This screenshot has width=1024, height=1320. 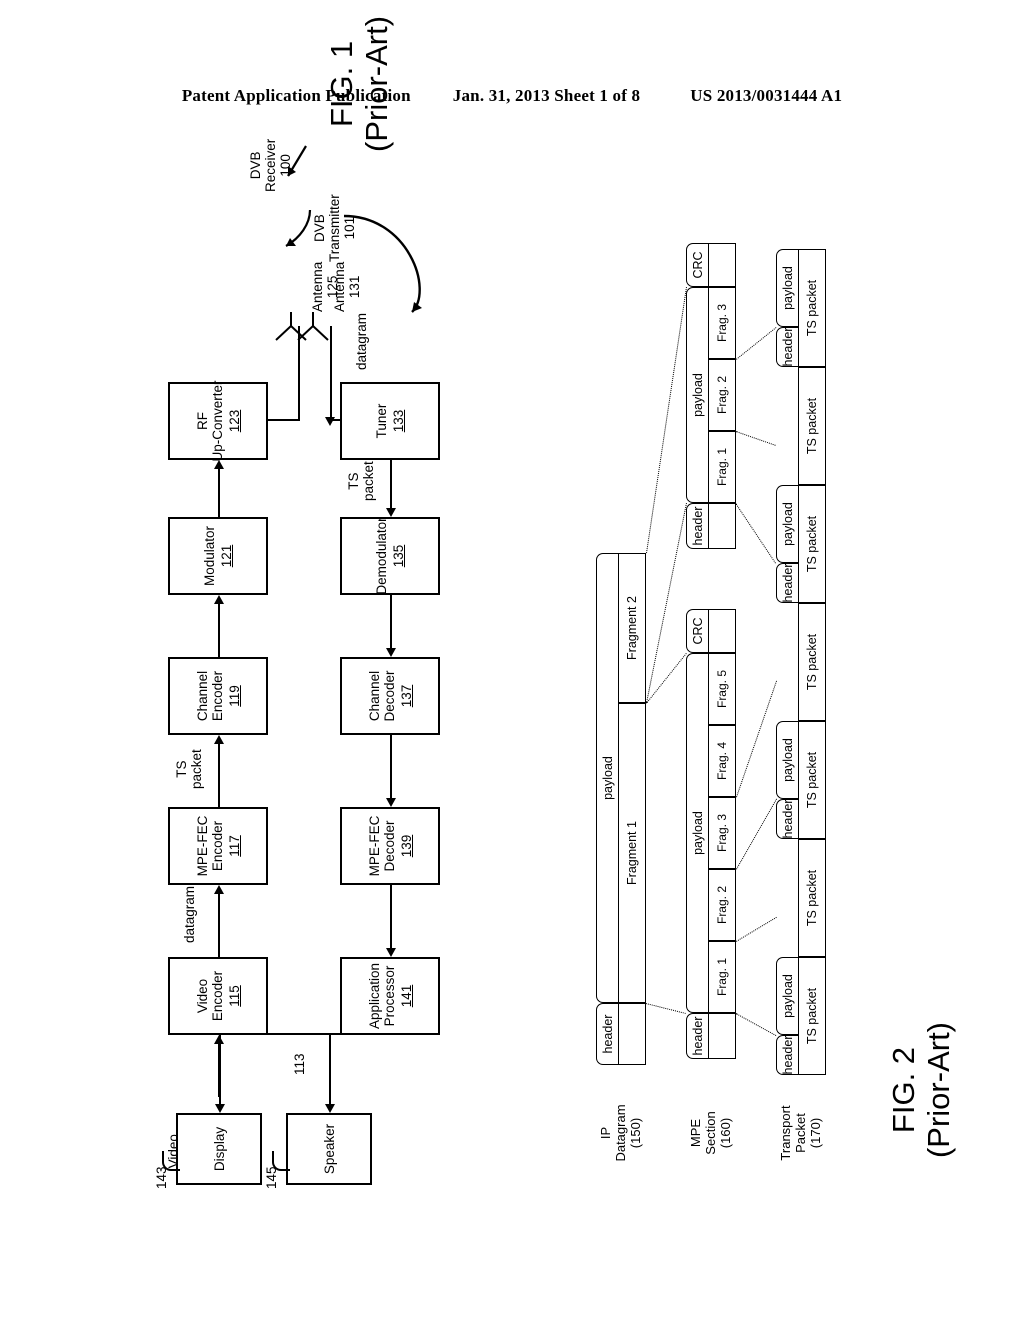 What do you see at coordinates (787, 819) in the screenshot?
I see `transport-packet-2-header-brace: header` at bounding box center [787, 819].